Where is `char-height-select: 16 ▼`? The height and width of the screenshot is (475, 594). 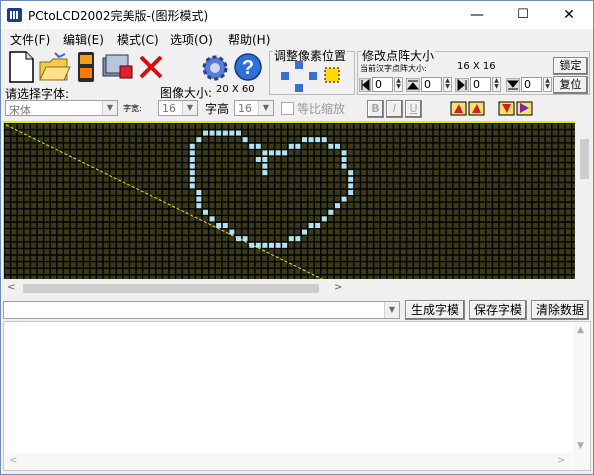 char-height-select: 16 ▼ is located at coordinates (254, 108).